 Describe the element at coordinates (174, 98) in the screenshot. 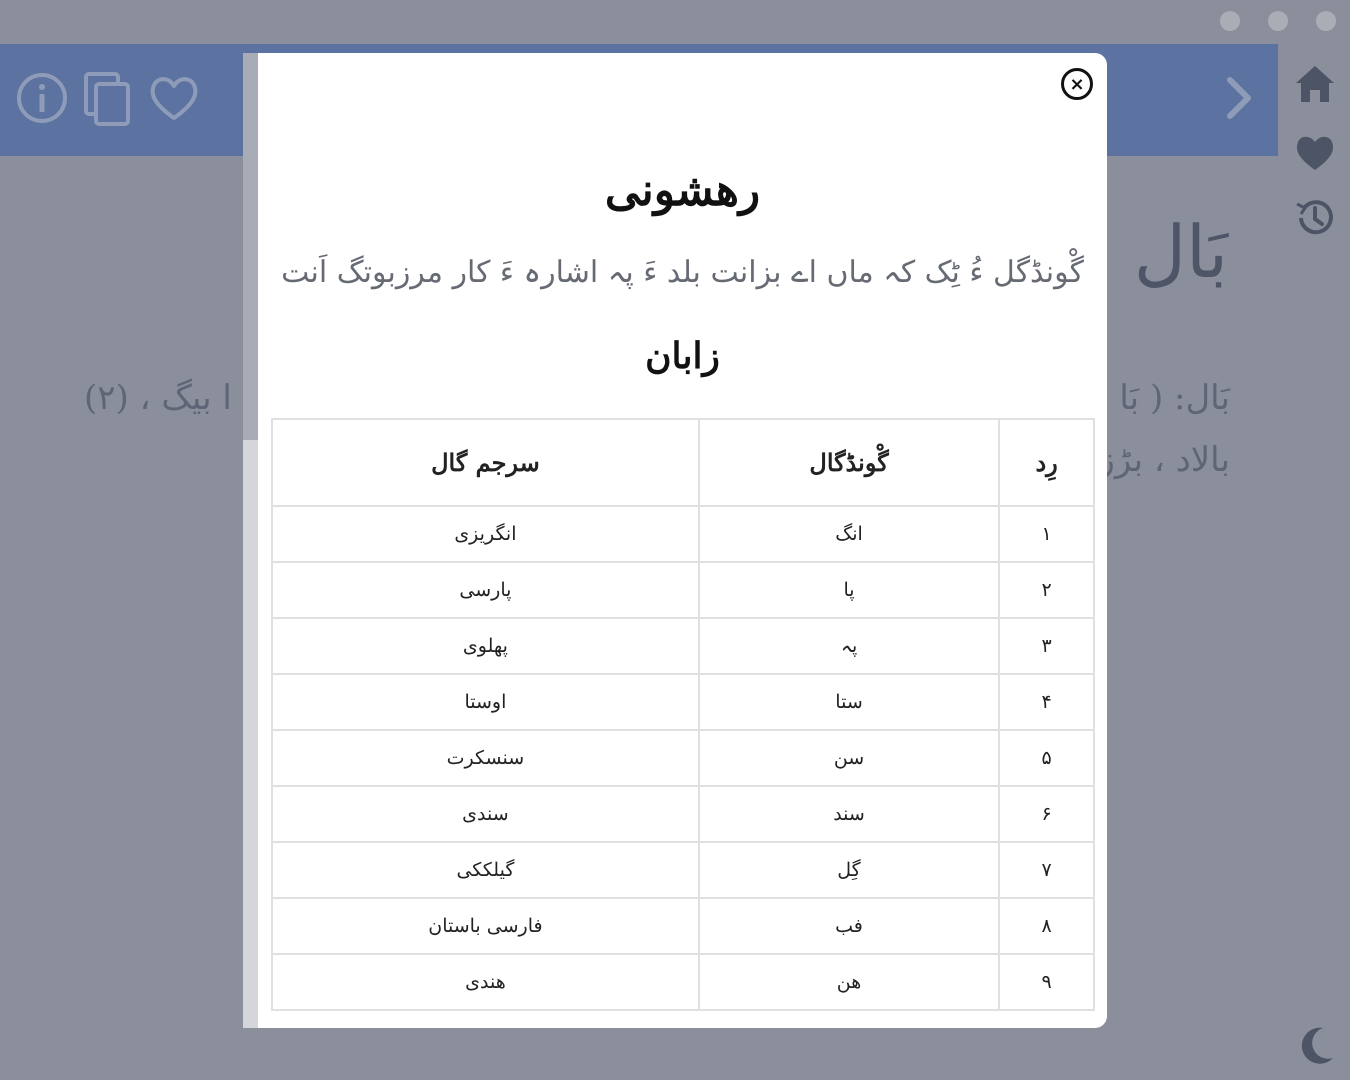

I see `heart-outline-icon` at that location.